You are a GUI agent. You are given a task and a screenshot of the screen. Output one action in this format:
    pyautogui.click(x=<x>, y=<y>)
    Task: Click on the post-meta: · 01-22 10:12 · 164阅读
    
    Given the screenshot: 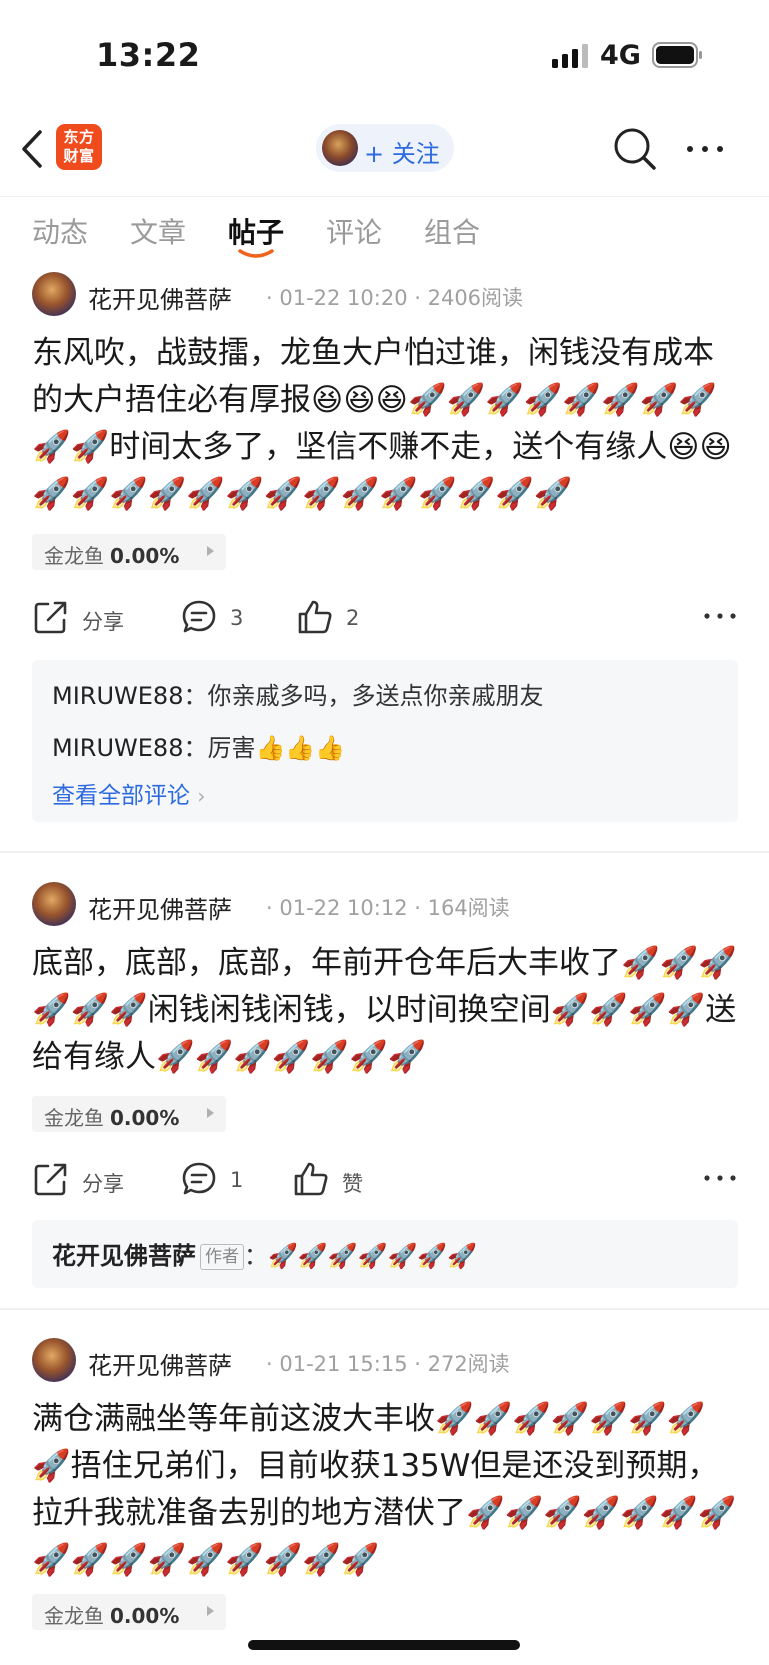 What is the action you would take?
    pyautogui.click(x=388, y=908)
    